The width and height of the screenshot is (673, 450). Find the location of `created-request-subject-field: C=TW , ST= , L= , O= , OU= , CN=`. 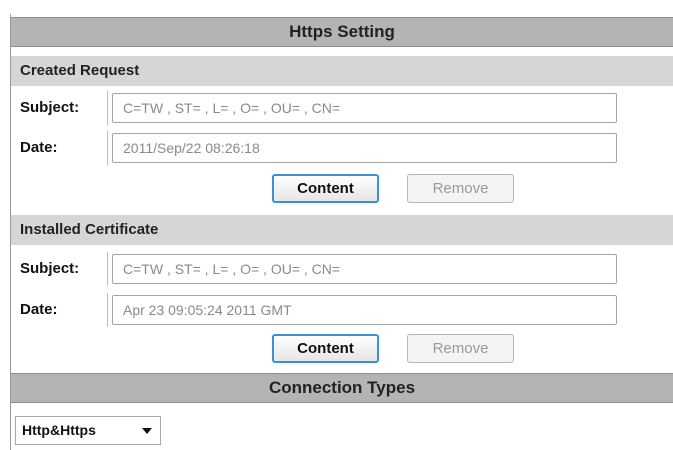

created-request-subject-field: C=TW , ST= , L= , O= , OU= , CN= is located at coordinates (364, 108).